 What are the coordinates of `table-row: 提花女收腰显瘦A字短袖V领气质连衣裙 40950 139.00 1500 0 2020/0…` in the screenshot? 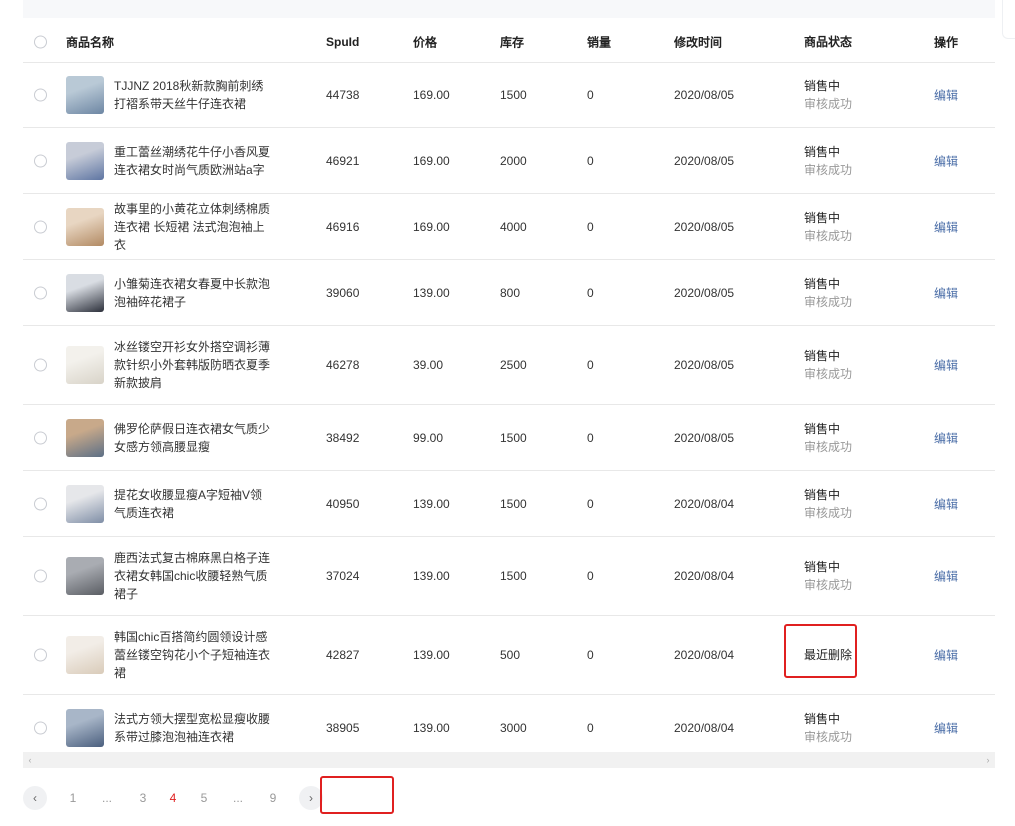 It's located at (509, 504).